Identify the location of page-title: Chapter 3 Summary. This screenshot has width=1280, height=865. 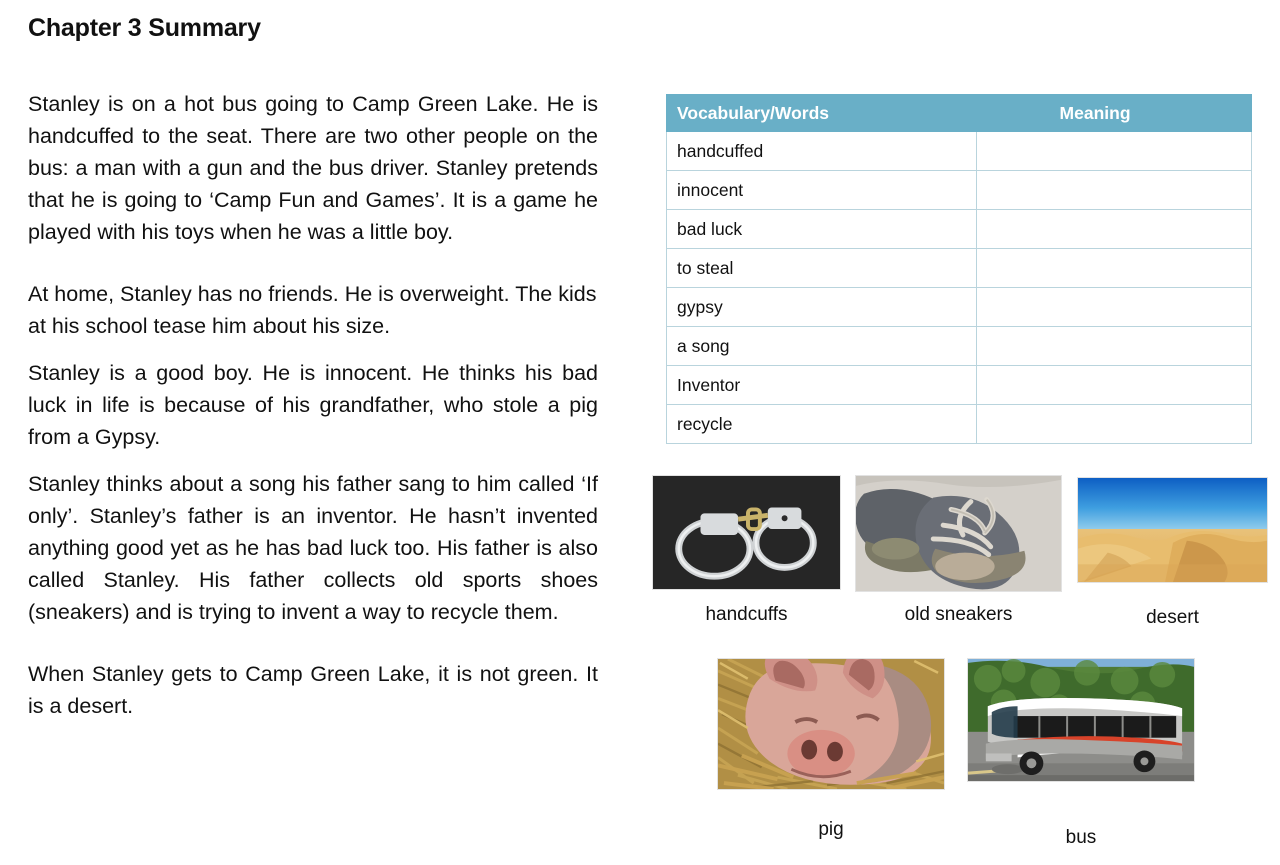
(144, 28).